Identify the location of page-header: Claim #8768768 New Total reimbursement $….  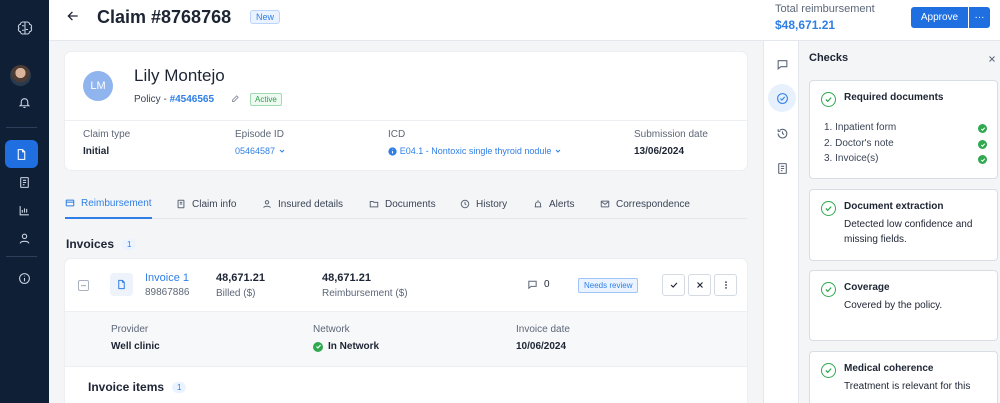
(524, 20).